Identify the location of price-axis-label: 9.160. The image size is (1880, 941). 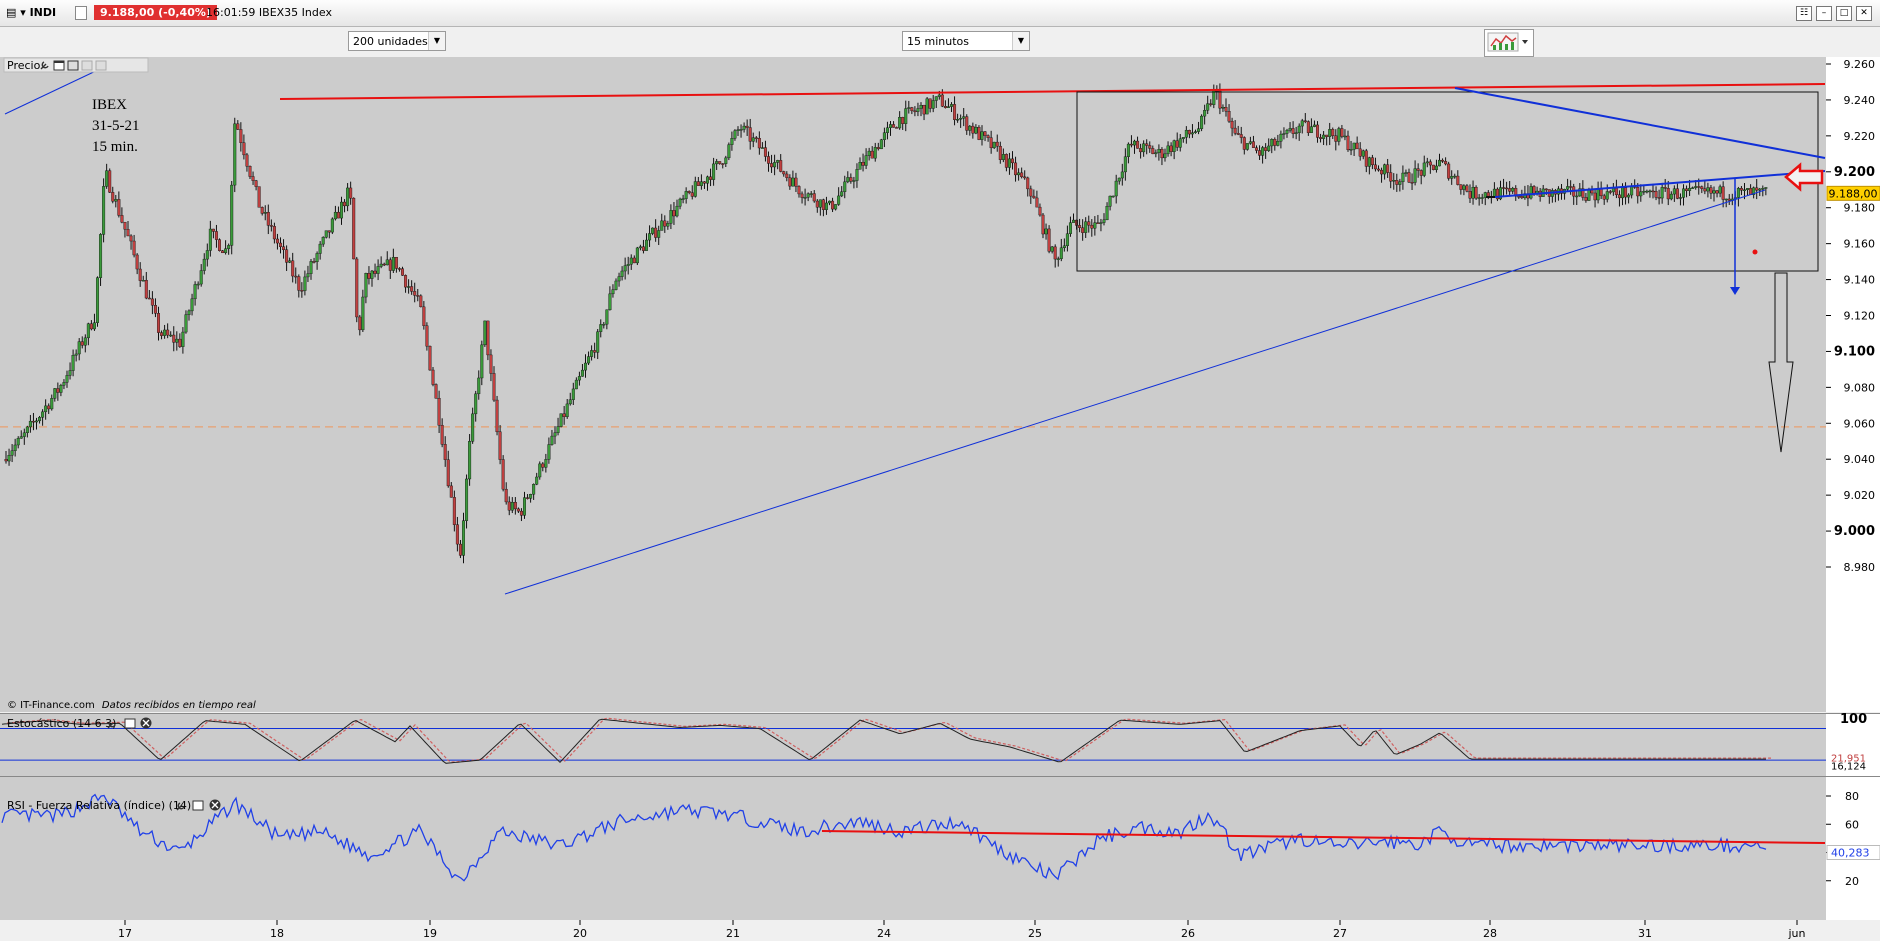
(1860, 244).